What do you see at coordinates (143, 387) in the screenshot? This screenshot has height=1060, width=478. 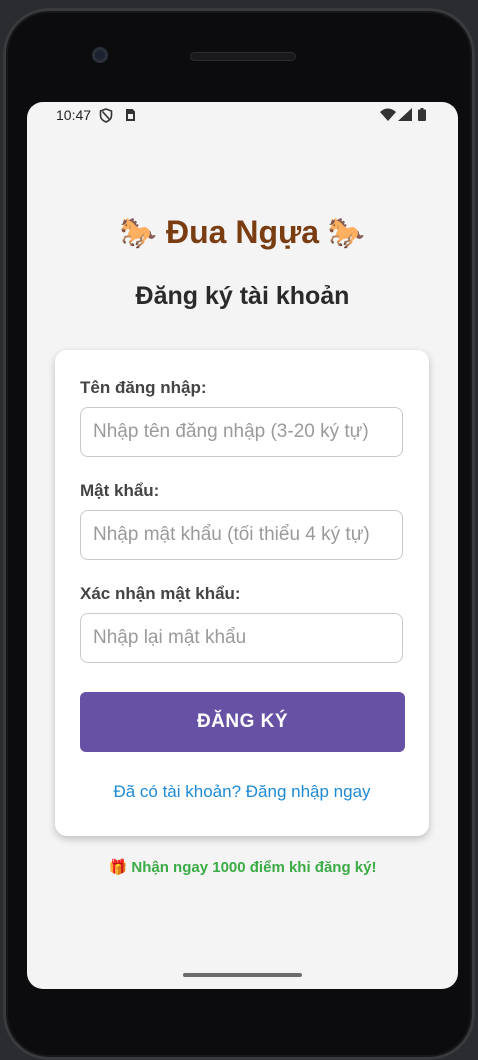 I see `username-label: Tên đăng nhập:` at bounding box center [143, 387].